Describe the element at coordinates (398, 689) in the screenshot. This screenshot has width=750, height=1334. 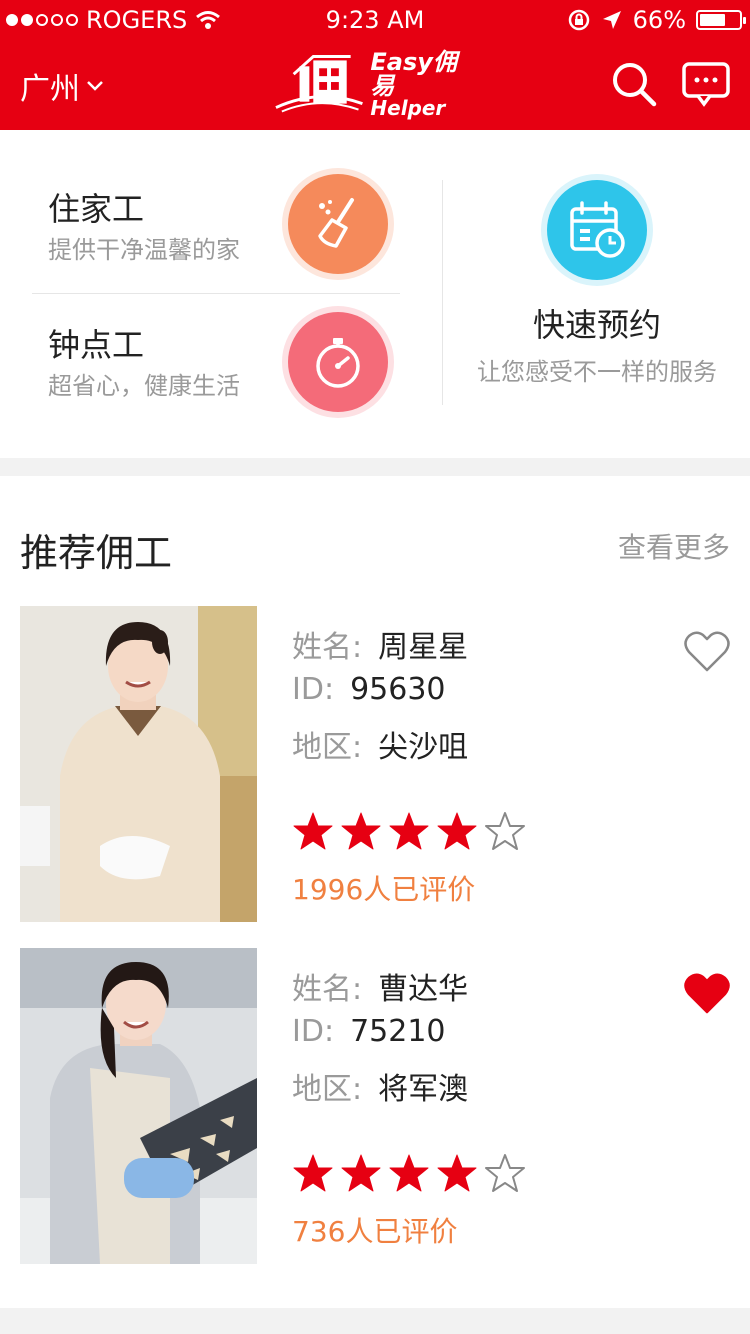
I see `worker-id: 95630` at that location.